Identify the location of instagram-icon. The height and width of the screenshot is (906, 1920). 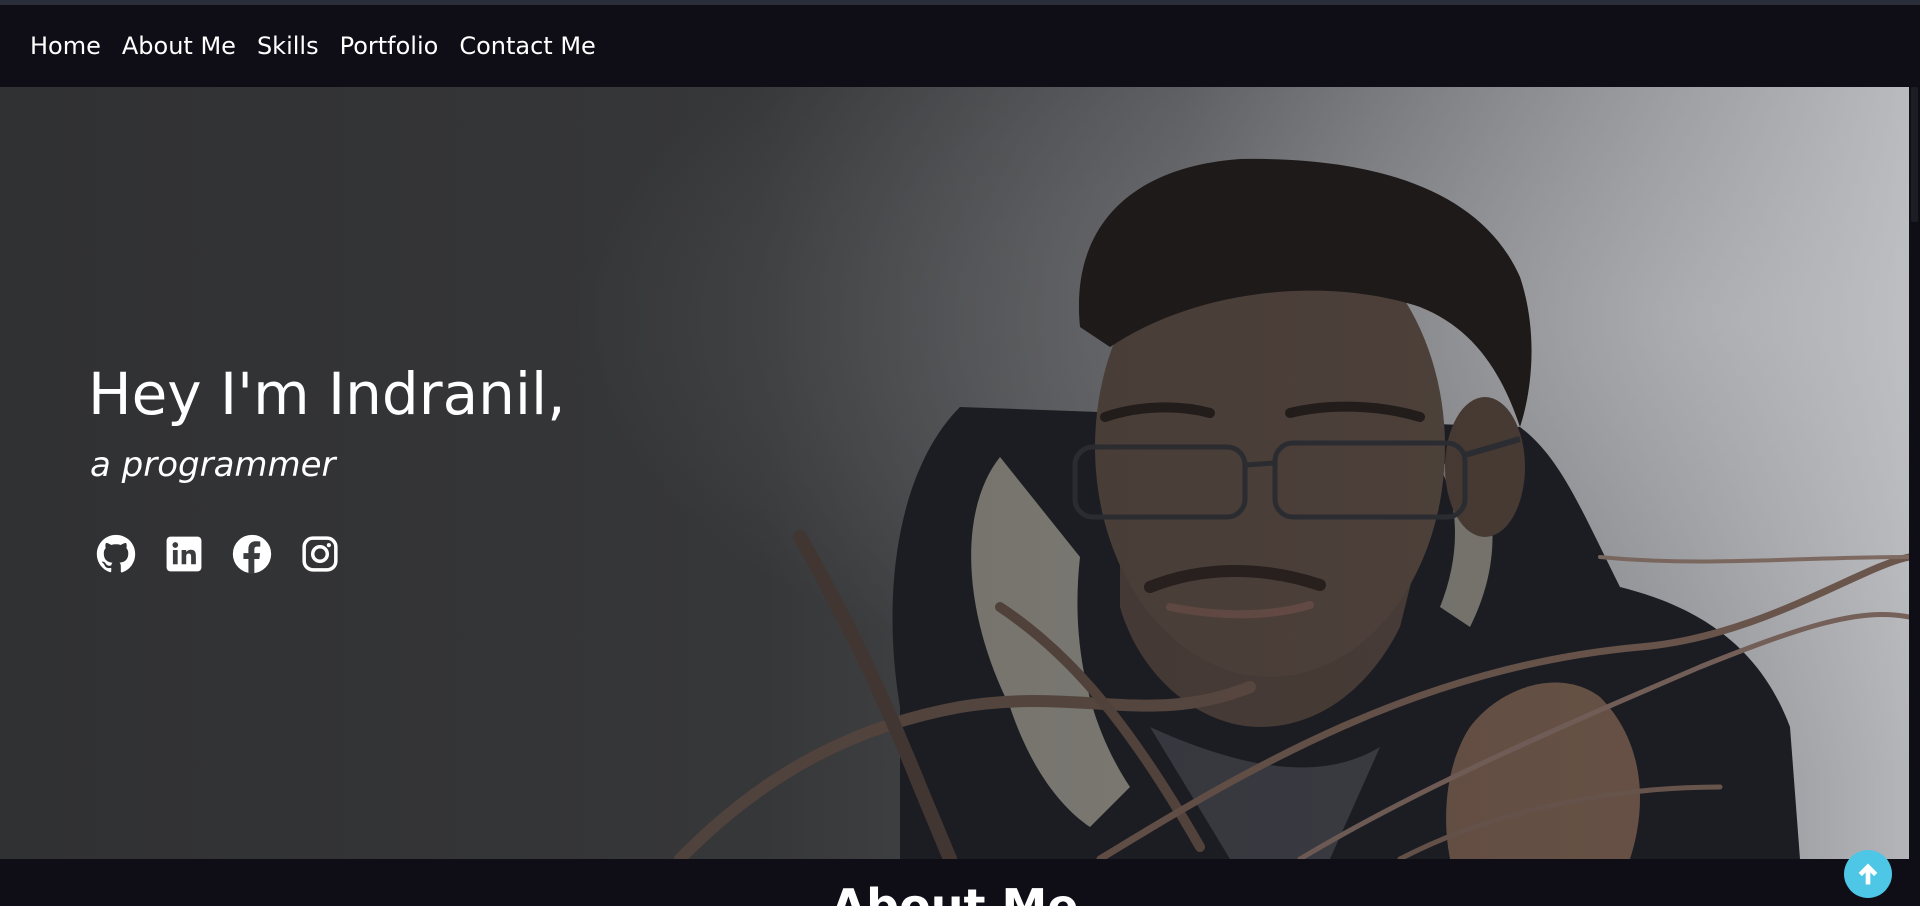
(320, 554).